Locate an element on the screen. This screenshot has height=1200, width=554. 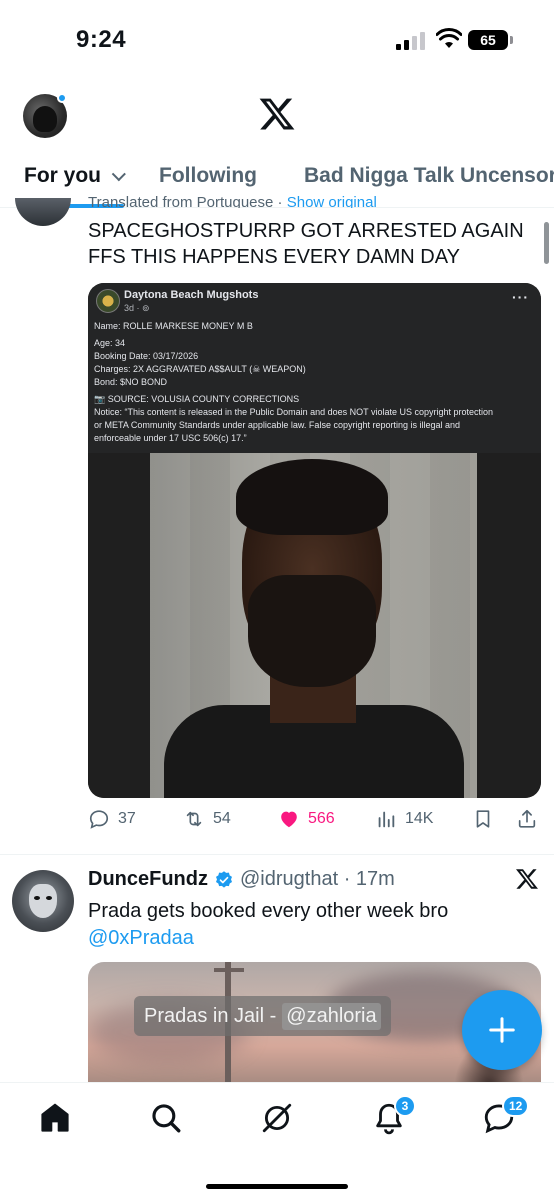
mugshot-age-line: Age: 34 is located at coordinates (110, 343).